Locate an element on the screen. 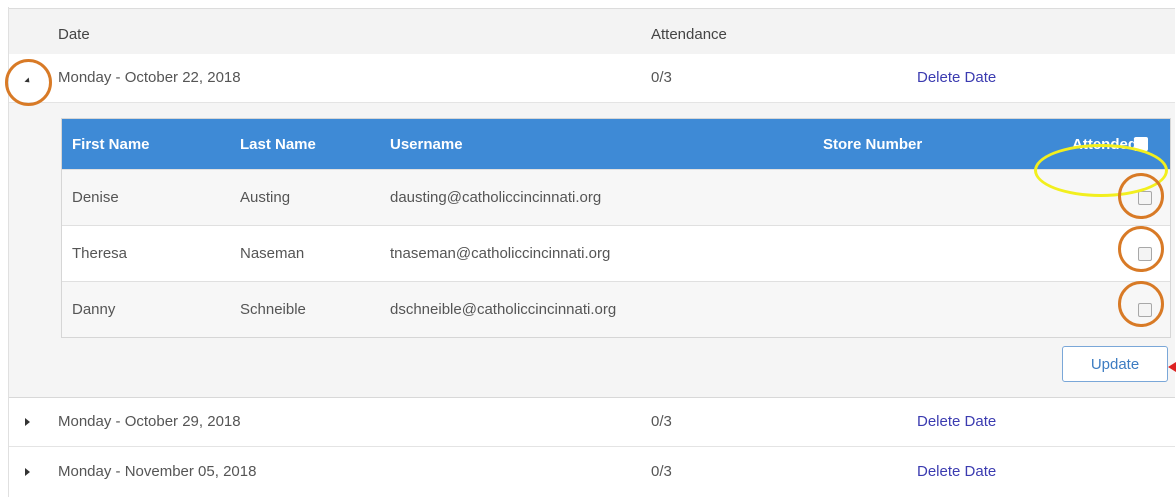  username-cell: dausting@catholiccincinnati.org is located at coordinates (496, 197).